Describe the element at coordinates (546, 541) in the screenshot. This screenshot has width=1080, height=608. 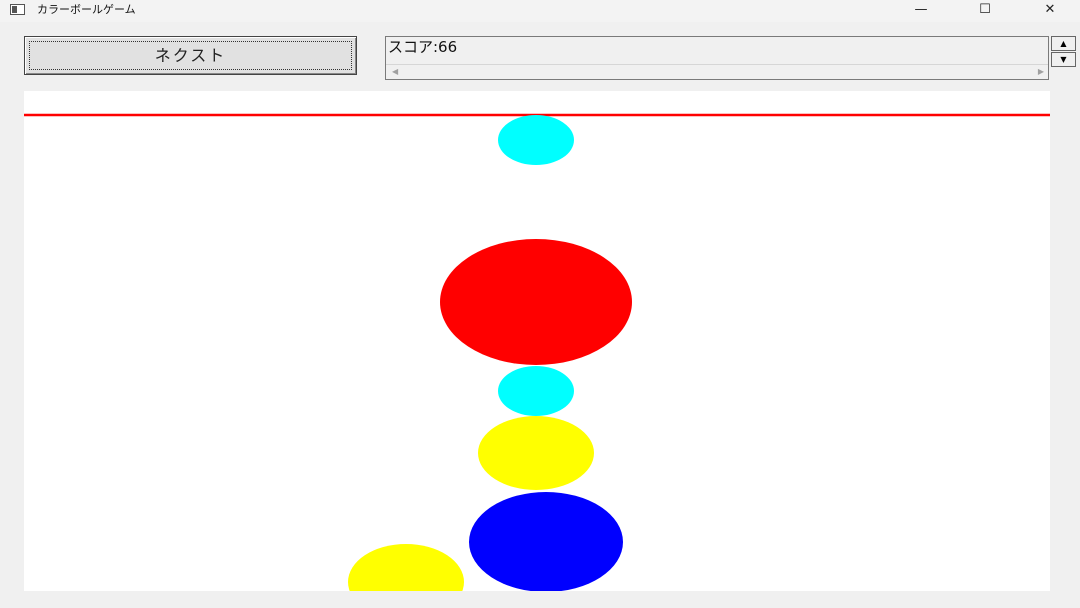
I see `blue-ball` at that location.